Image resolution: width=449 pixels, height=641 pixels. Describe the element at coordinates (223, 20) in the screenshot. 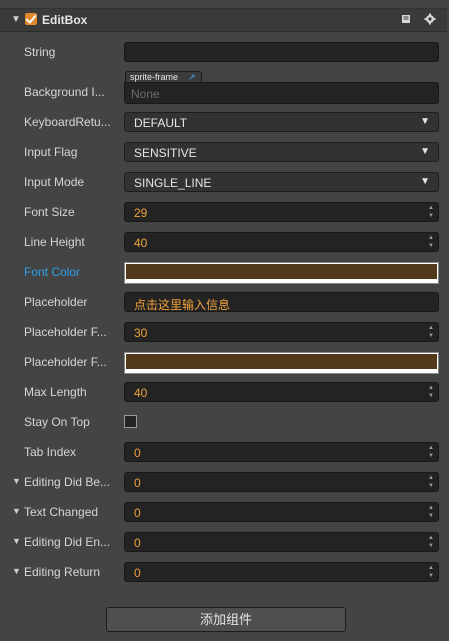

I see `component-header: ▼ EditBox` at that location.